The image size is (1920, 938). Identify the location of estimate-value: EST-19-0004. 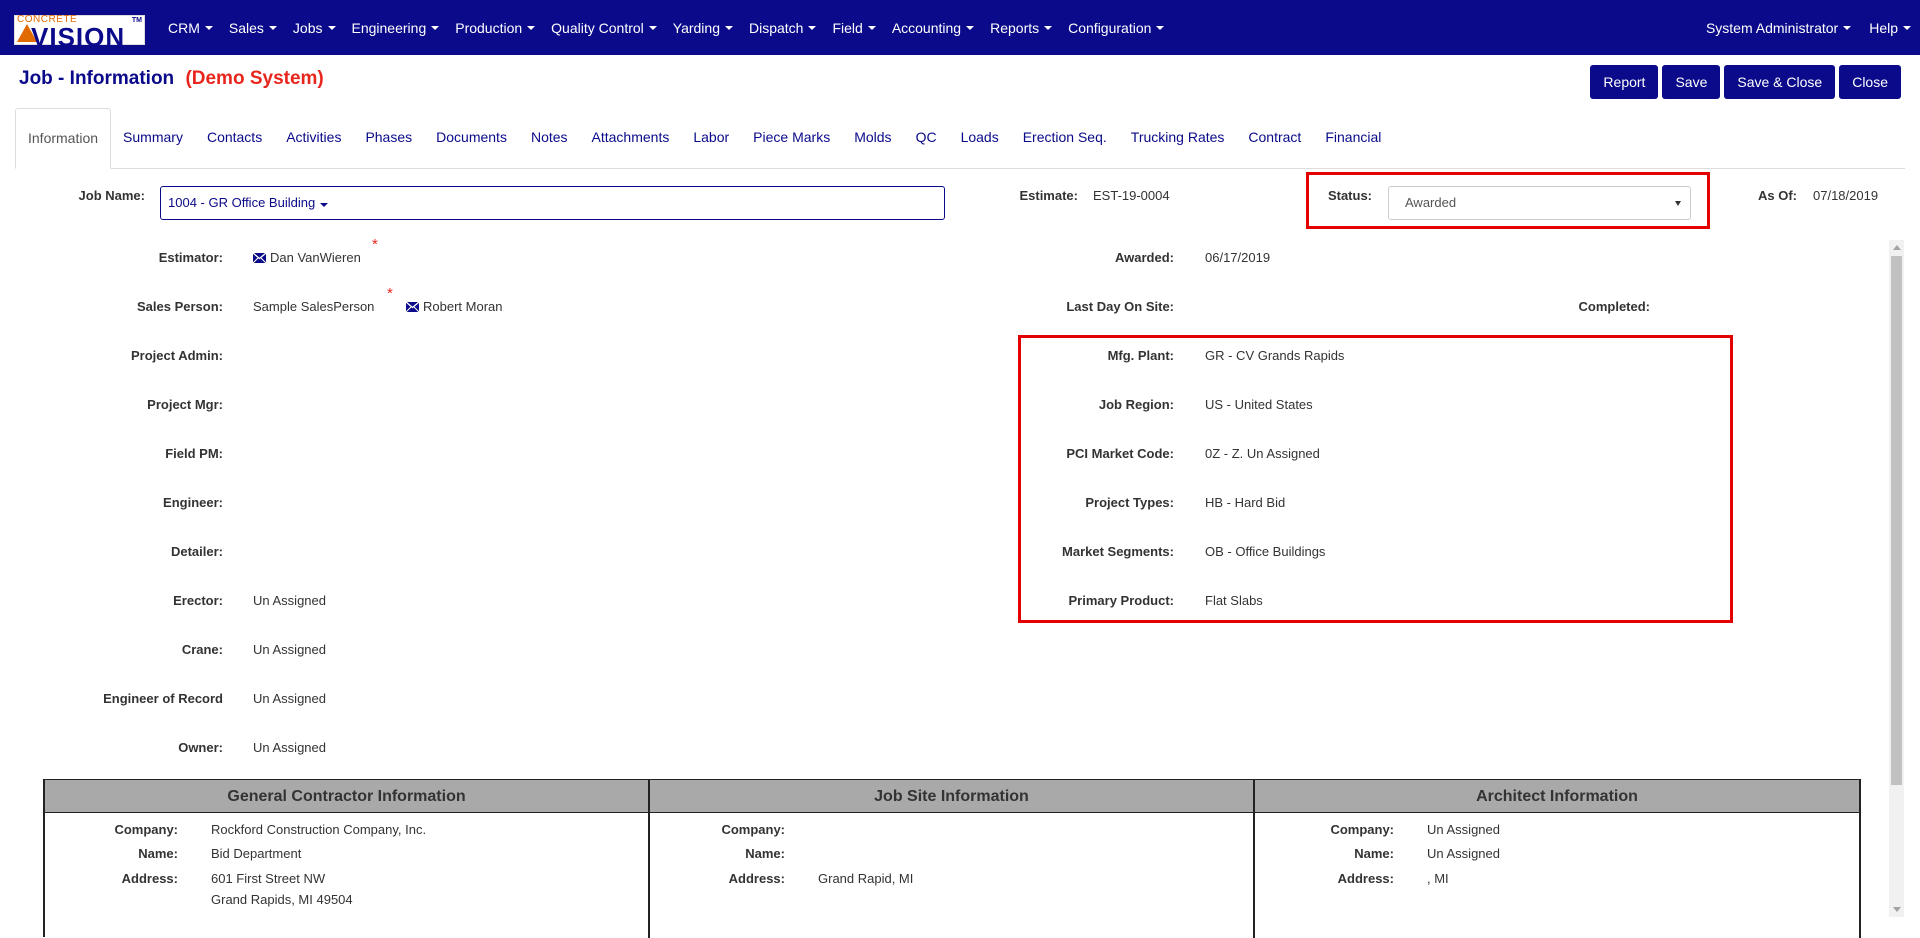
(1131, 195).